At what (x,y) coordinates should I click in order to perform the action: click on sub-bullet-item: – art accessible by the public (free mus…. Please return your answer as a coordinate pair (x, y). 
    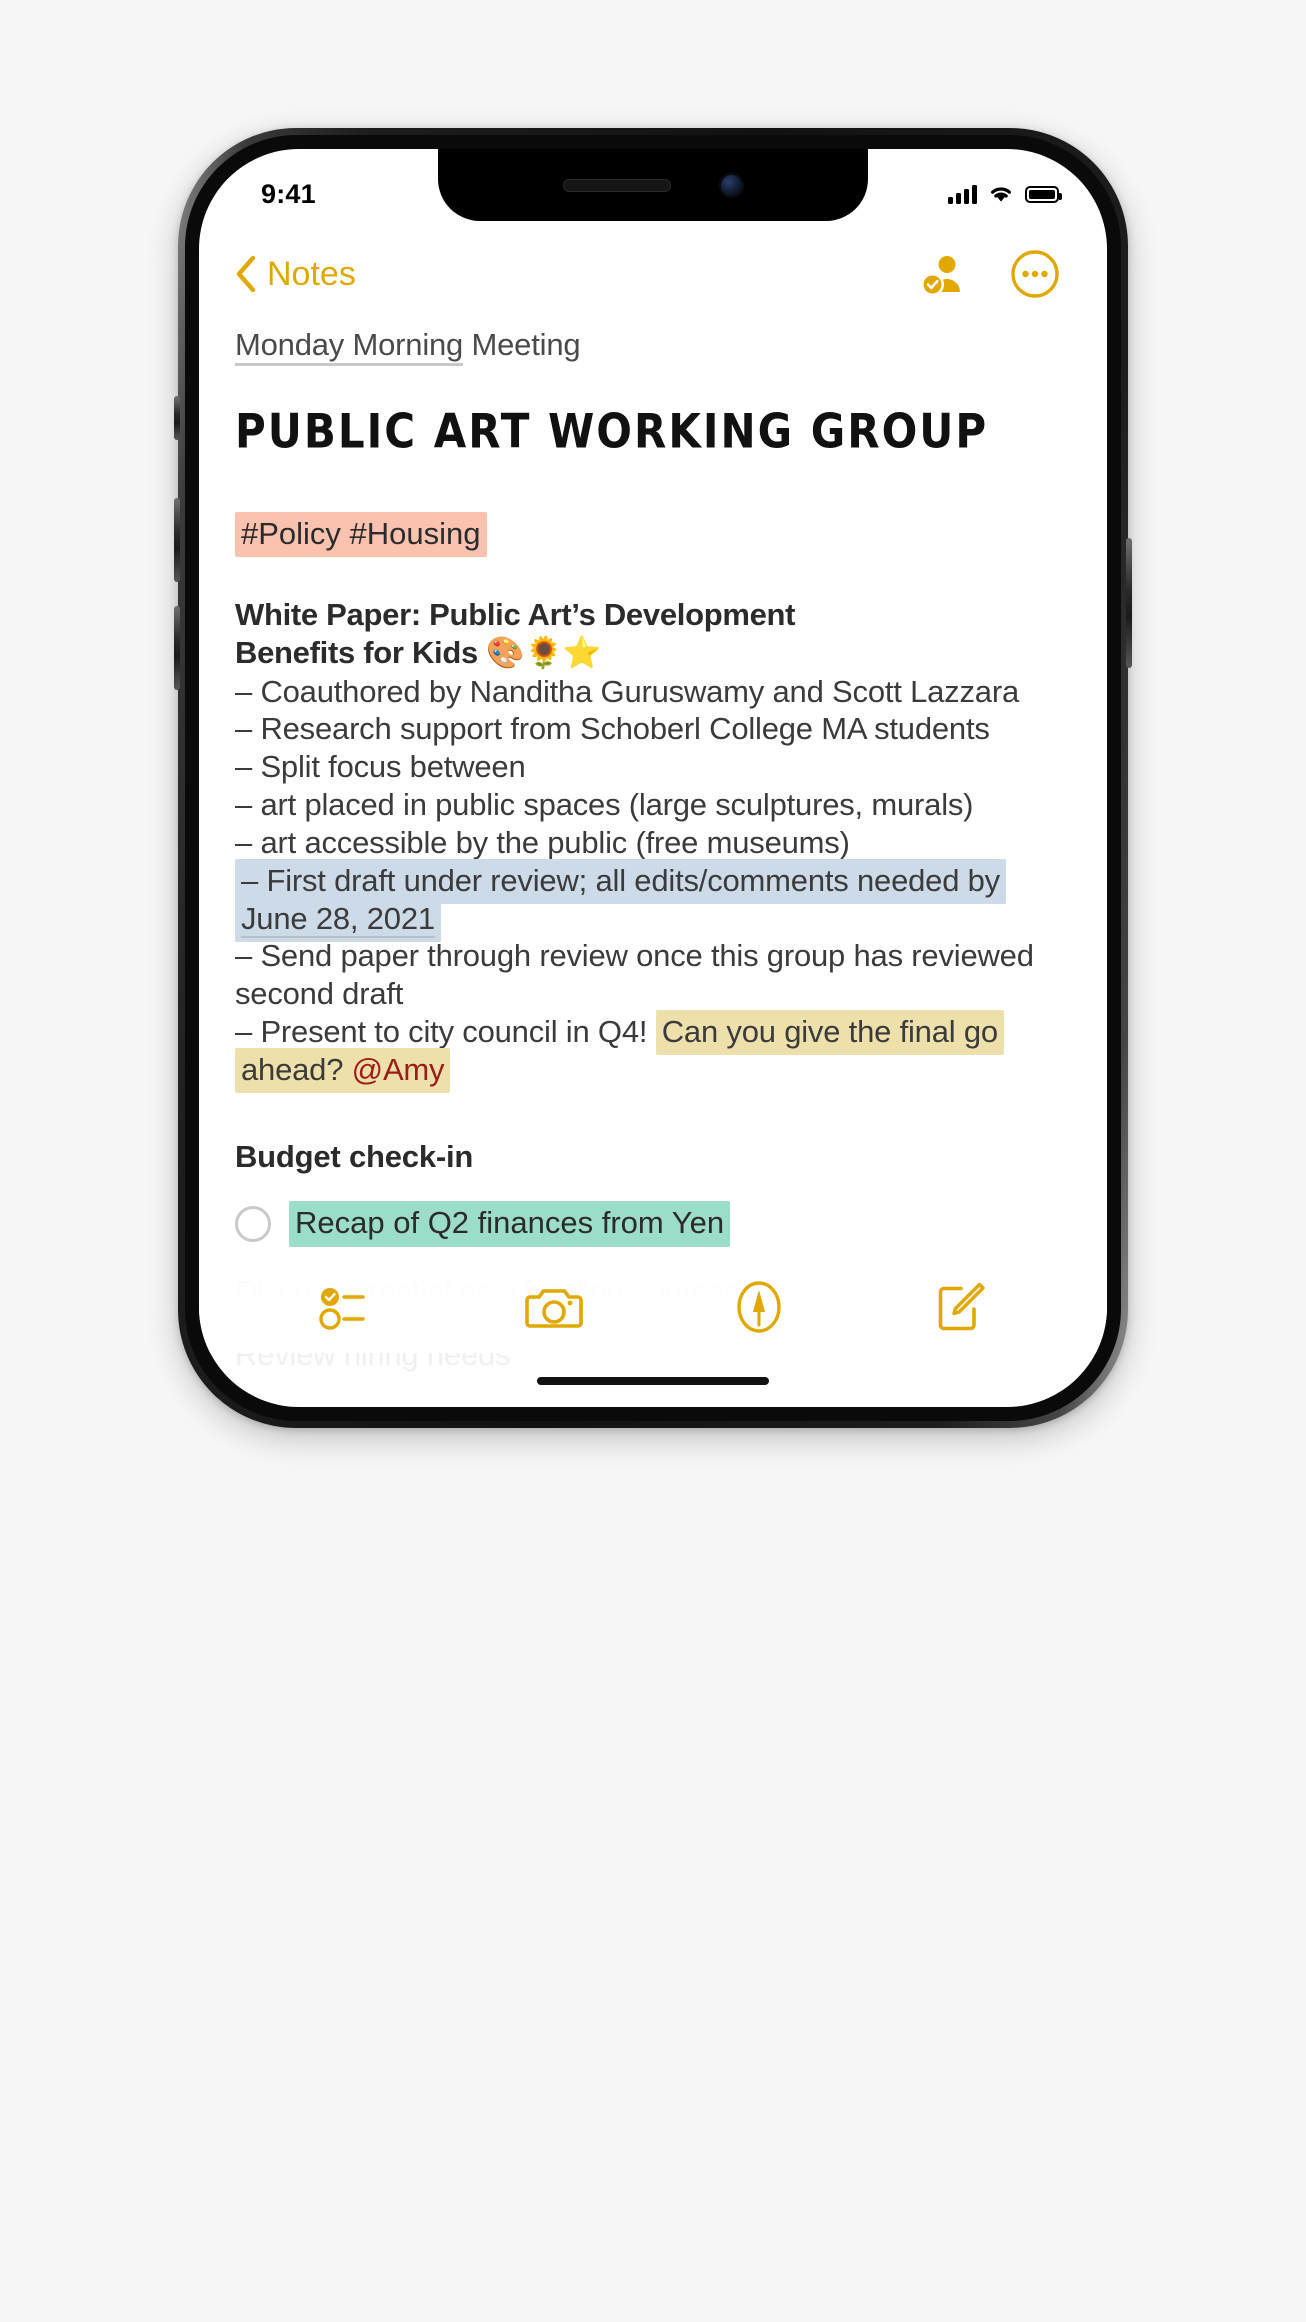
    Looking at the image, I should click on (542, 842).